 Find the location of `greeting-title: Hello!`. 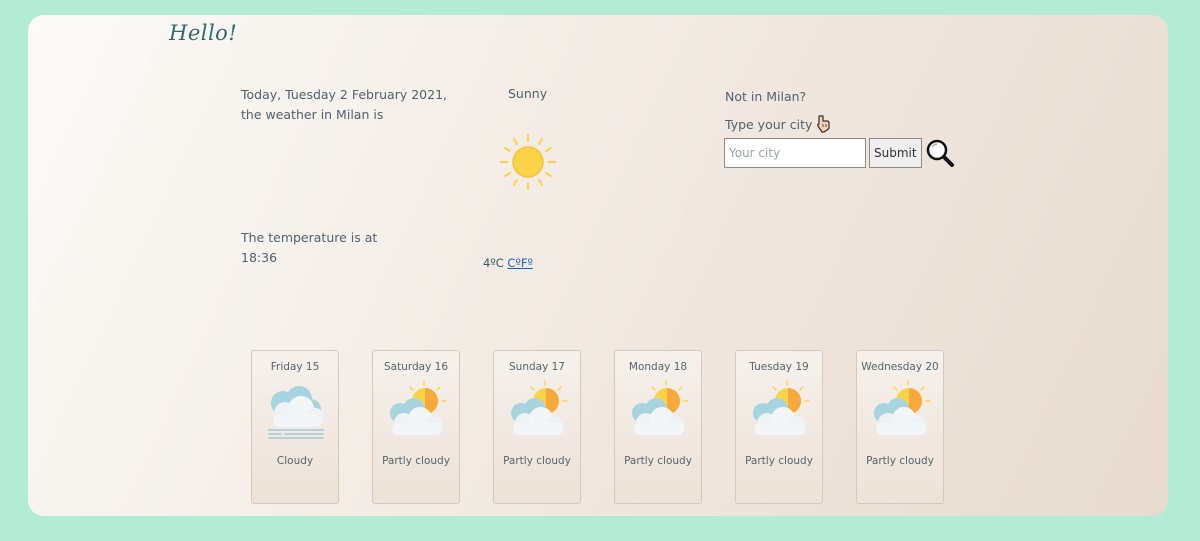

greeting-title: Hello! is located at coordinates (203, 33).